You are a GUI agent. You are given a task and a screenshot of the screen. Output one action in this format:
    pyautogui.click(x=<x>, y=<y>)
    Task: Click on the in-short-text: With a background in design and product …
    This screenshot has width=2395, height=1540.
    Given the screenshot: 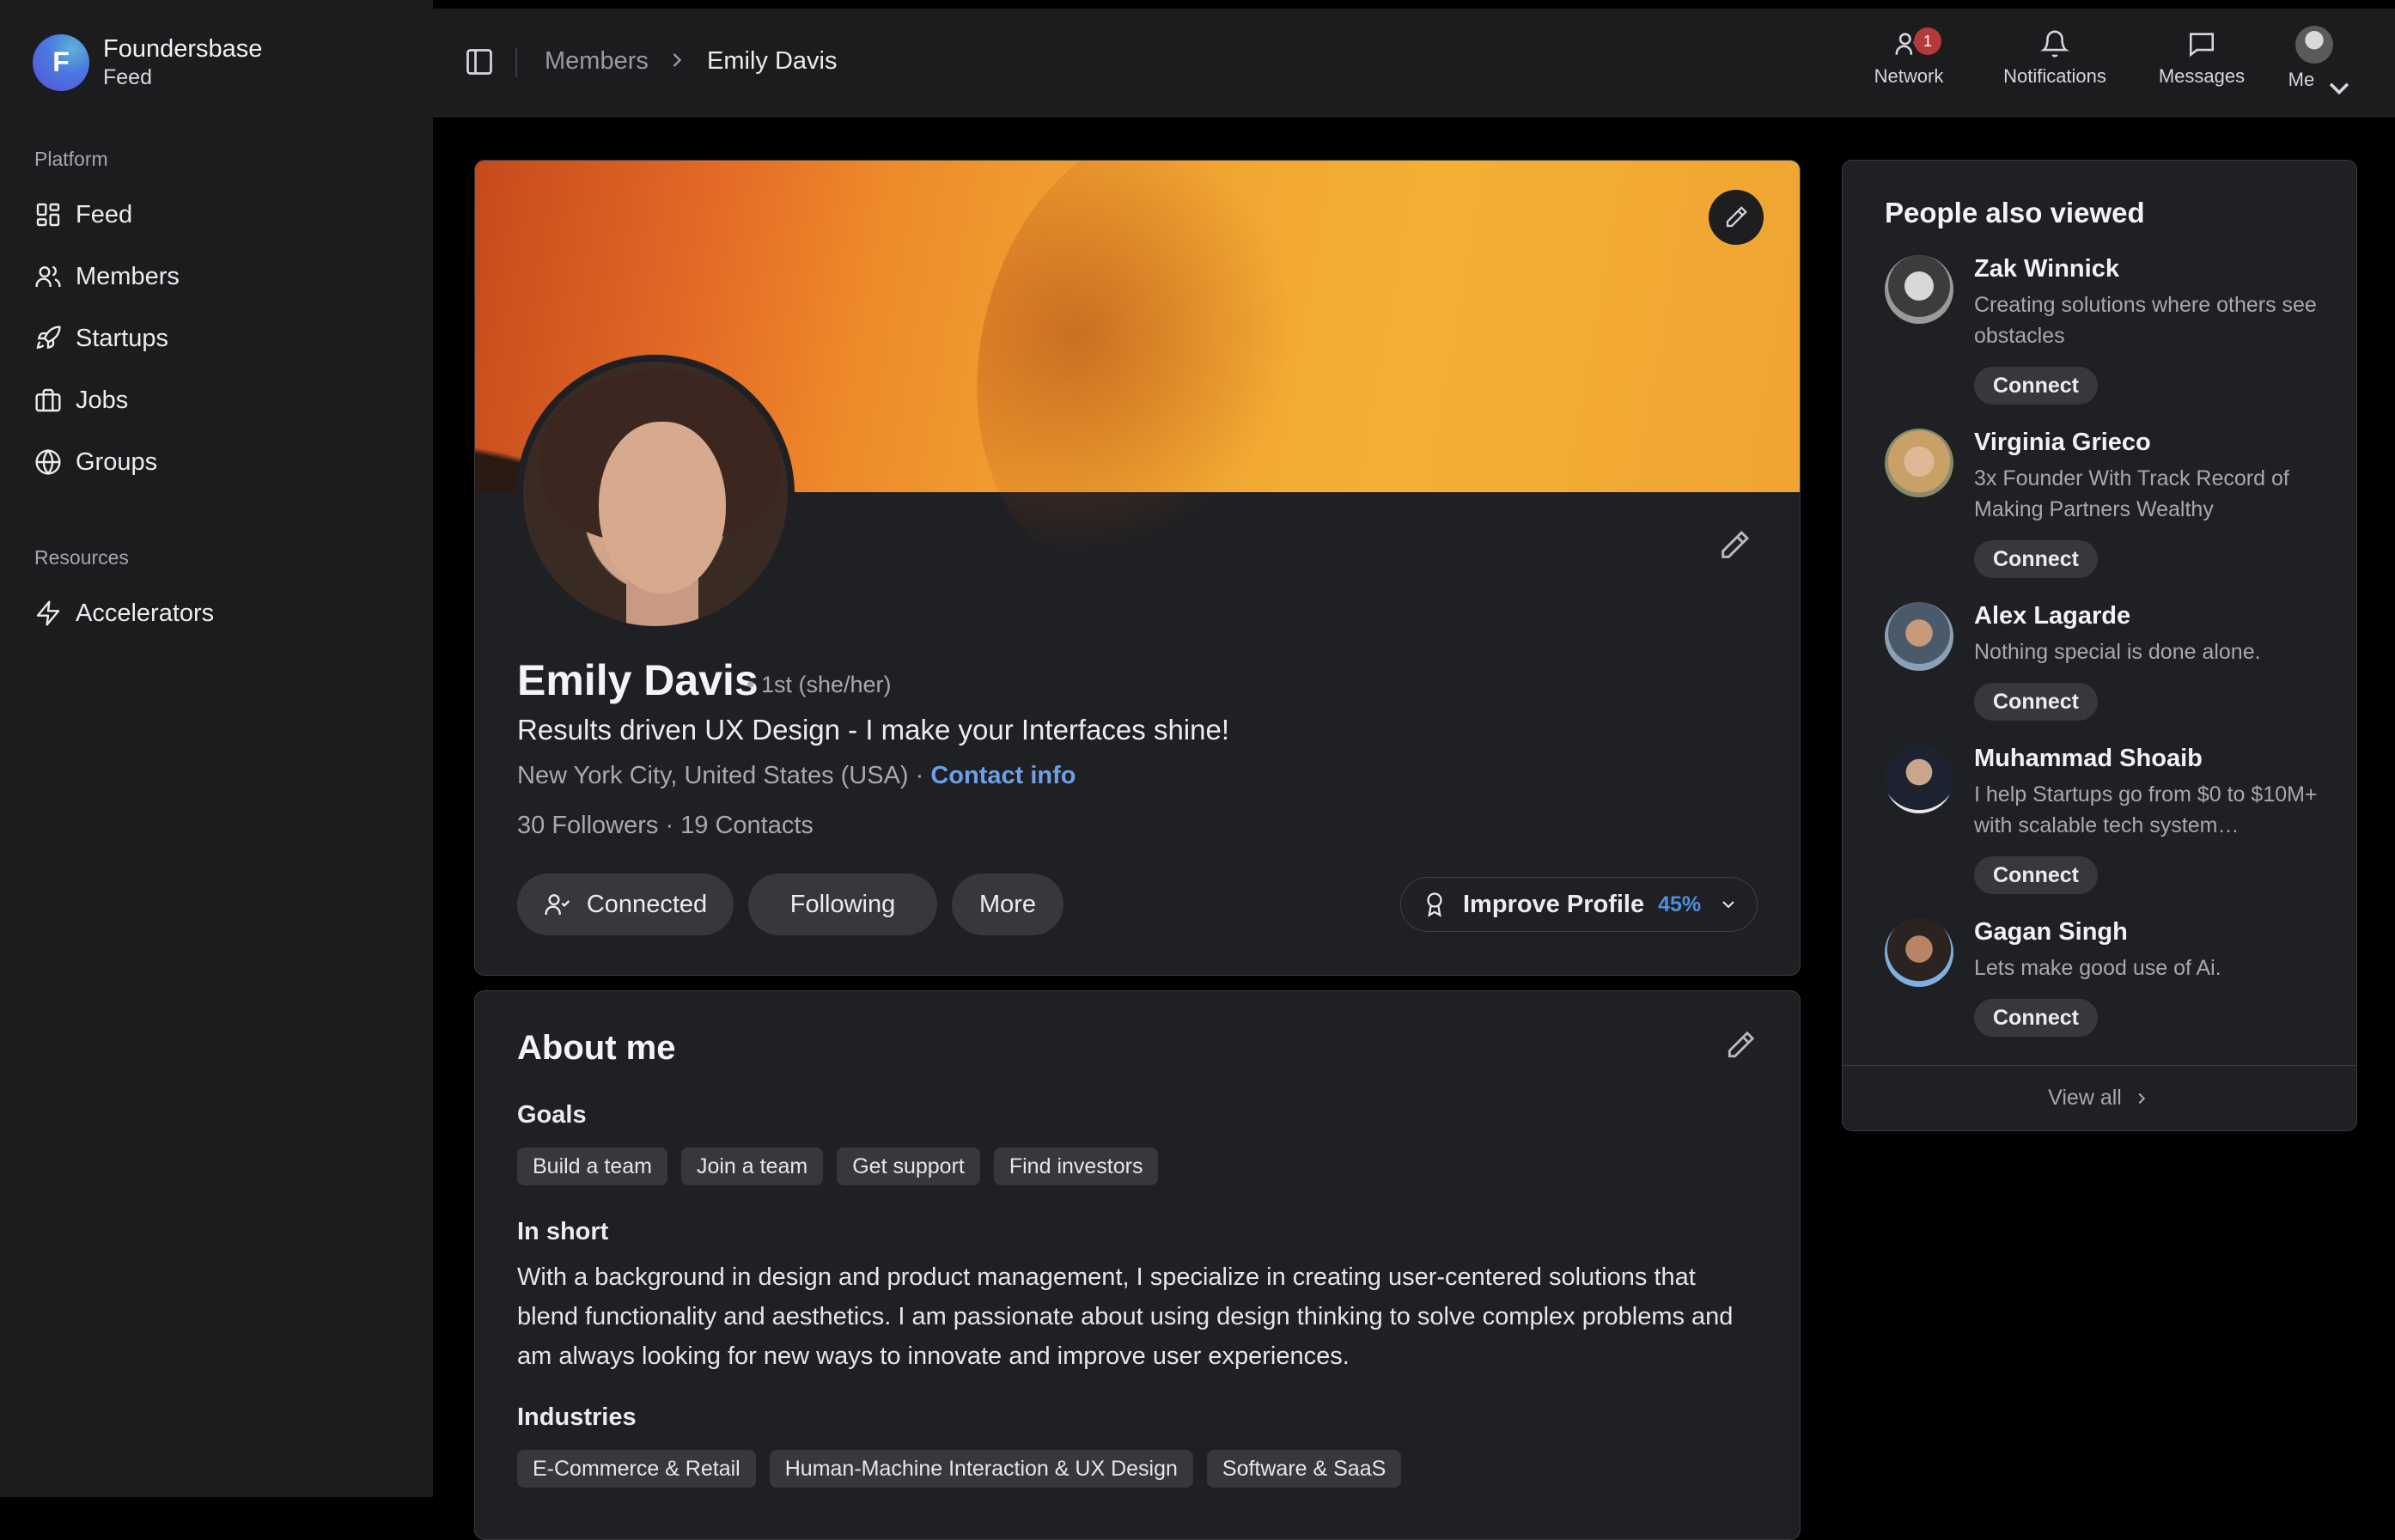 What is the action you would take?
    pyautogui.click(x=1125, y=1317)
    